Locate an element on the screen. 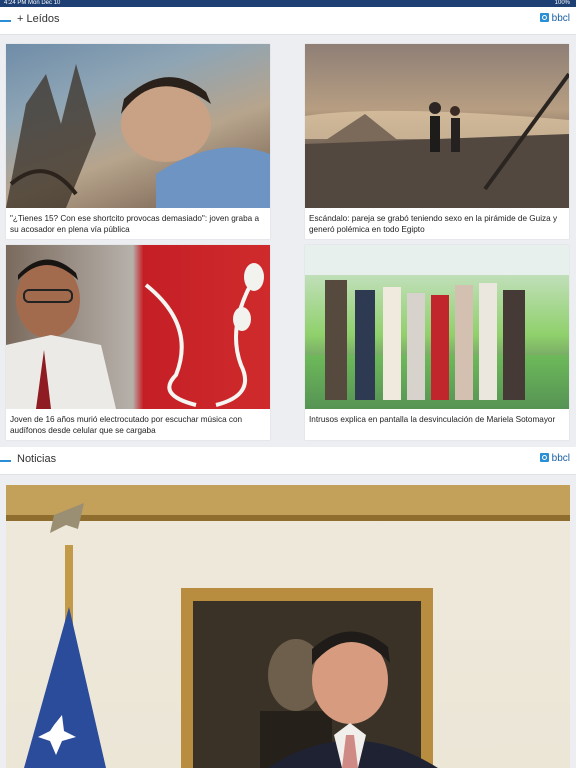 This screenshot has height=768, width=576. earphones-photo is located at coordinates (135, 334).